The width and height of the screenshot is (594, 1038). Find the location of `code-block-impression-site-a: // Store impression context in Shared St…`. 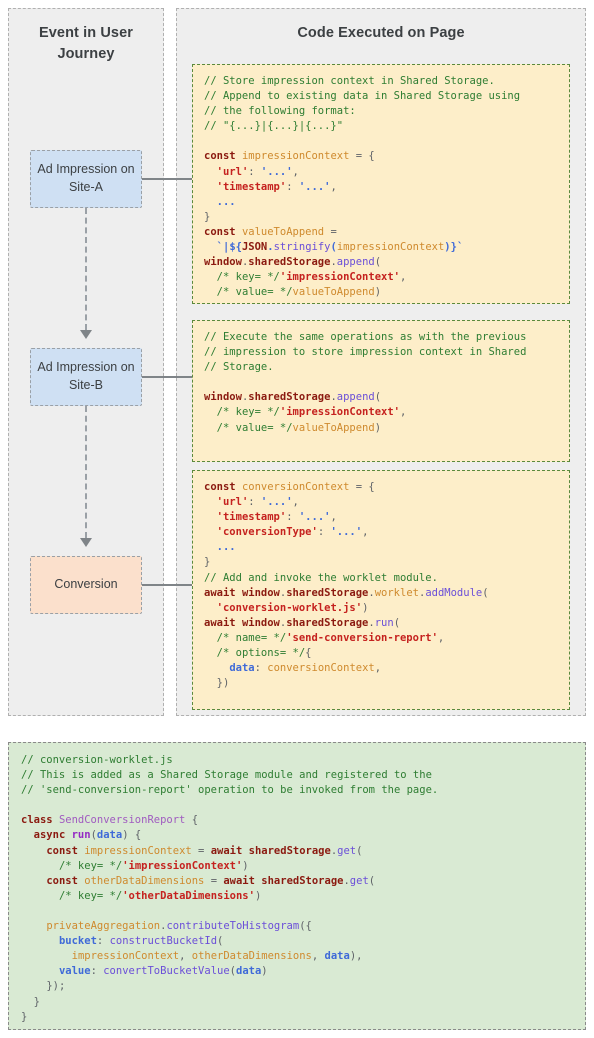

code-block-impression-site-a: // Store impression context in Shared St… is located at coordinates (381, 184).